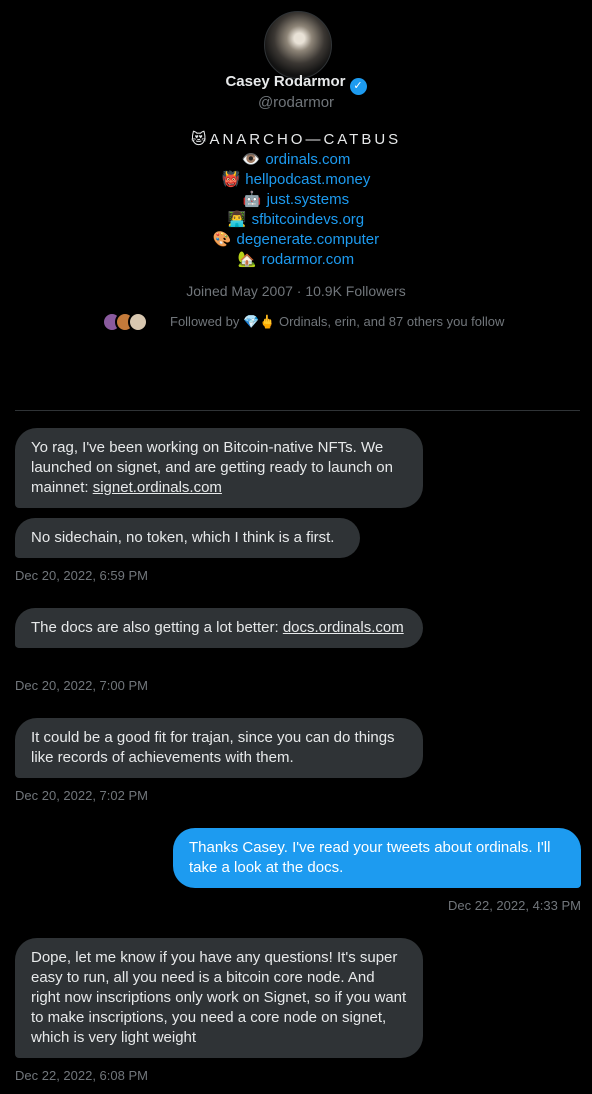 The image size is (592, 1094). Describe the element at coordinates (81, 575) in the screenshot. I see `message-timestamp: Dec 20, 2022, 6:59 PM` at that location.